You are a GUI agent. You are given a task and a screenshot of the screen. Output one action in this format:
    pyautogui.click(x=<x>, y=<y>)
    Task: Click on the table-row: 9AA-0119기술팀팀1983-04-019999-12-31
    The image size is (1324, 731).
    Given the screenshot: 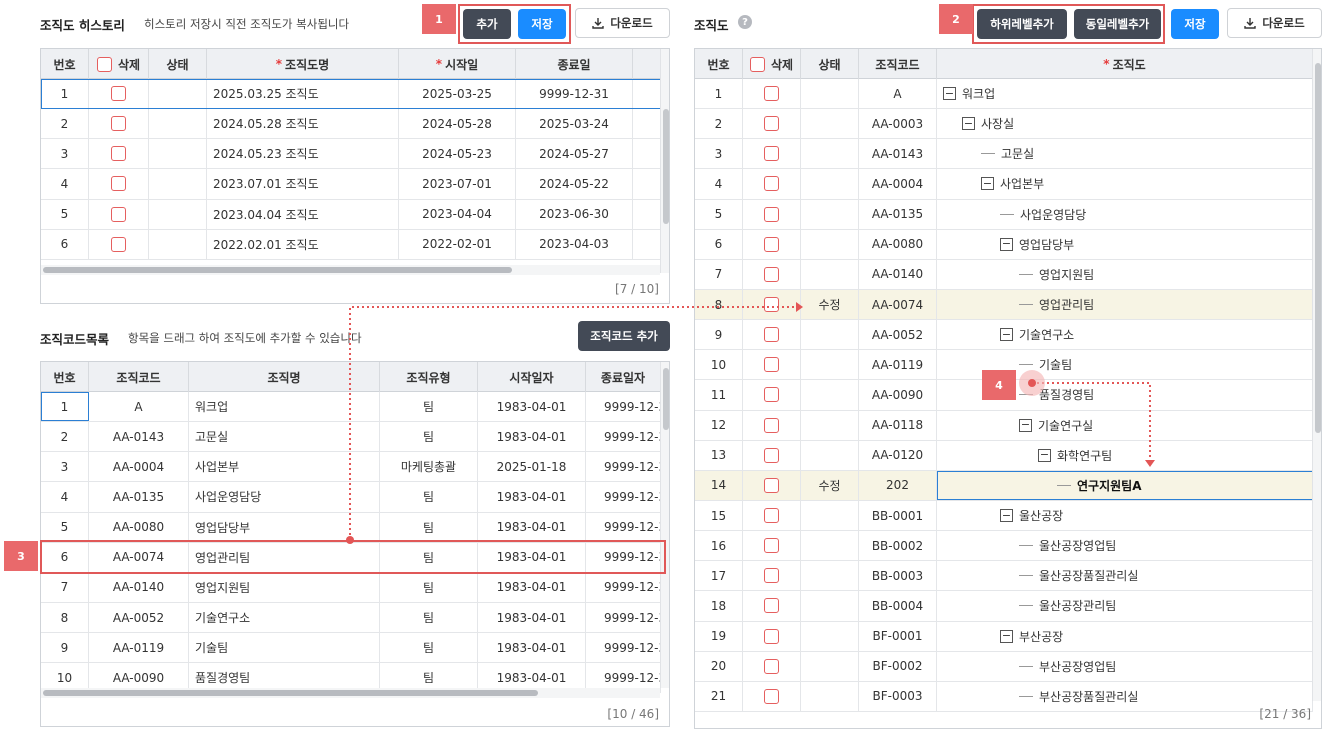 What is the action you would take?
    pyautogui.click(x=351, y=648)
    